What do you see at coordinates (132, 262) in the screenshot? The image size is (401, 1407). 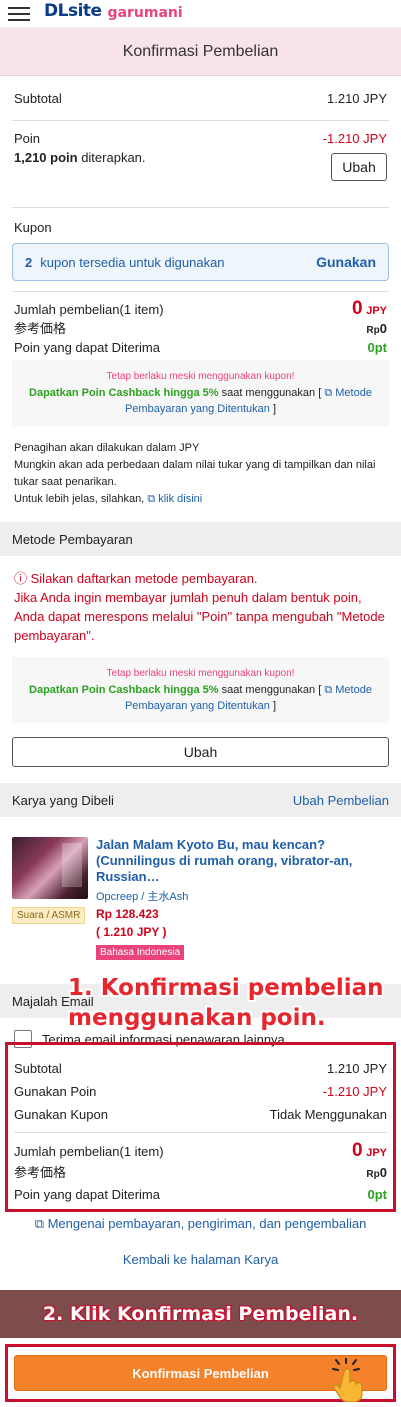 I see `coupon-text: kupon tersedia untuk digunakan` at bounding box center [132, 262].